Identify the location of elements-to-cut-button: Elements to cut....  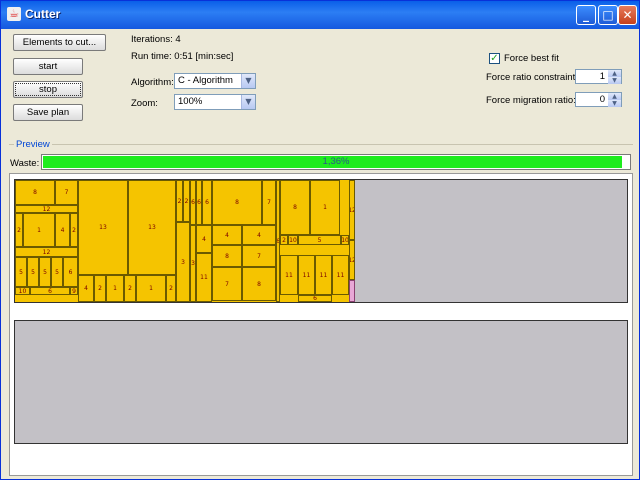
(59, 42).